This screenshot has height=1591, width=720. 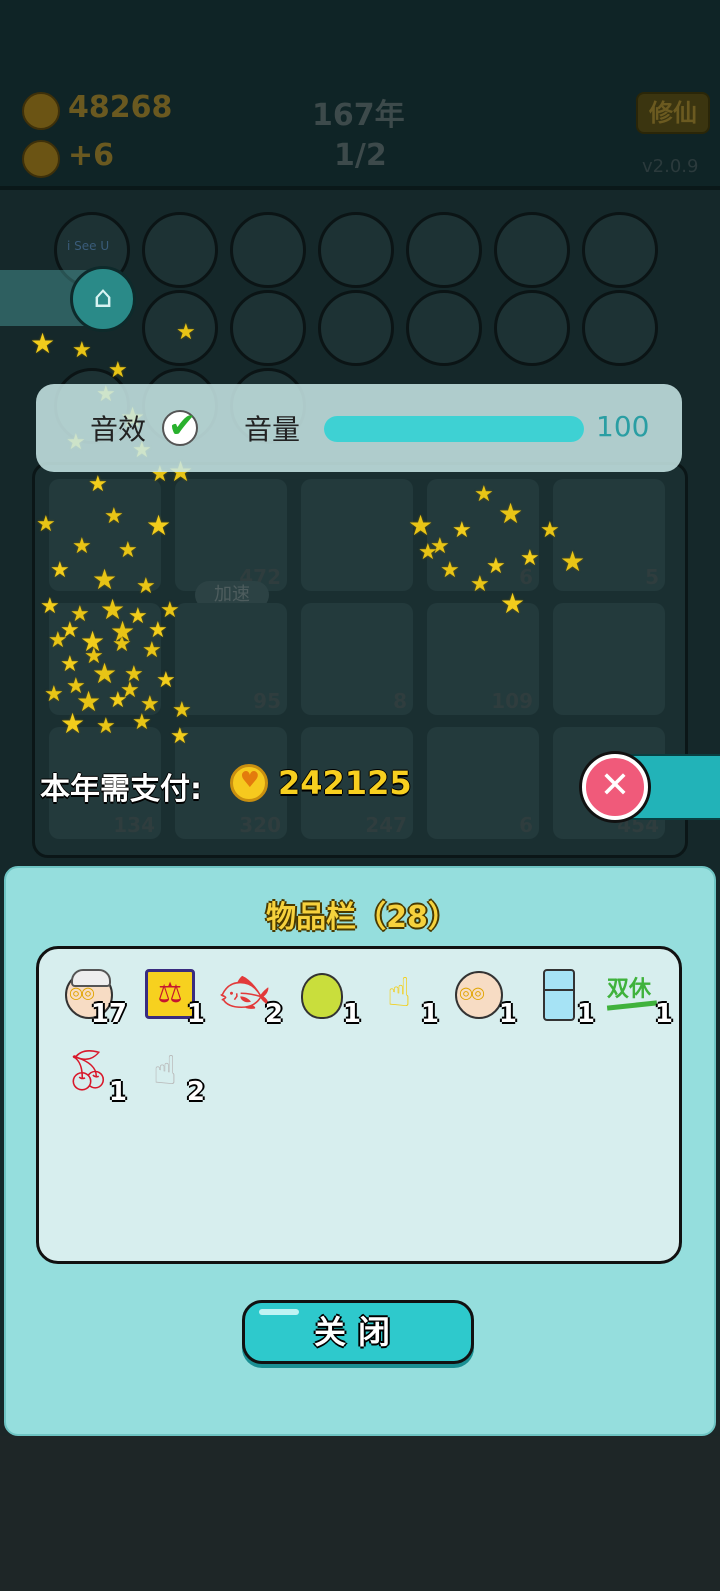 What do you see at coordinates (620, 328) in the screenshot?
I see `minus-icon` at bounding box center [620, 328].